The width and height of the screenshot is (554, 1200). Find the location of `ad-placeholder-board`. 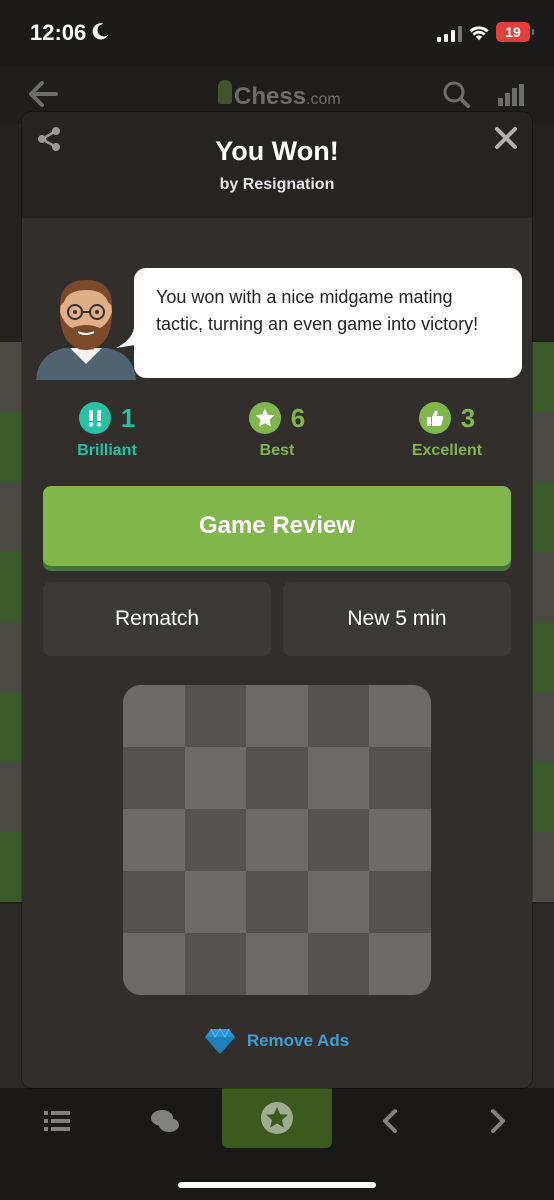

ad-placeholder-board is located at coordinates (277, 840).